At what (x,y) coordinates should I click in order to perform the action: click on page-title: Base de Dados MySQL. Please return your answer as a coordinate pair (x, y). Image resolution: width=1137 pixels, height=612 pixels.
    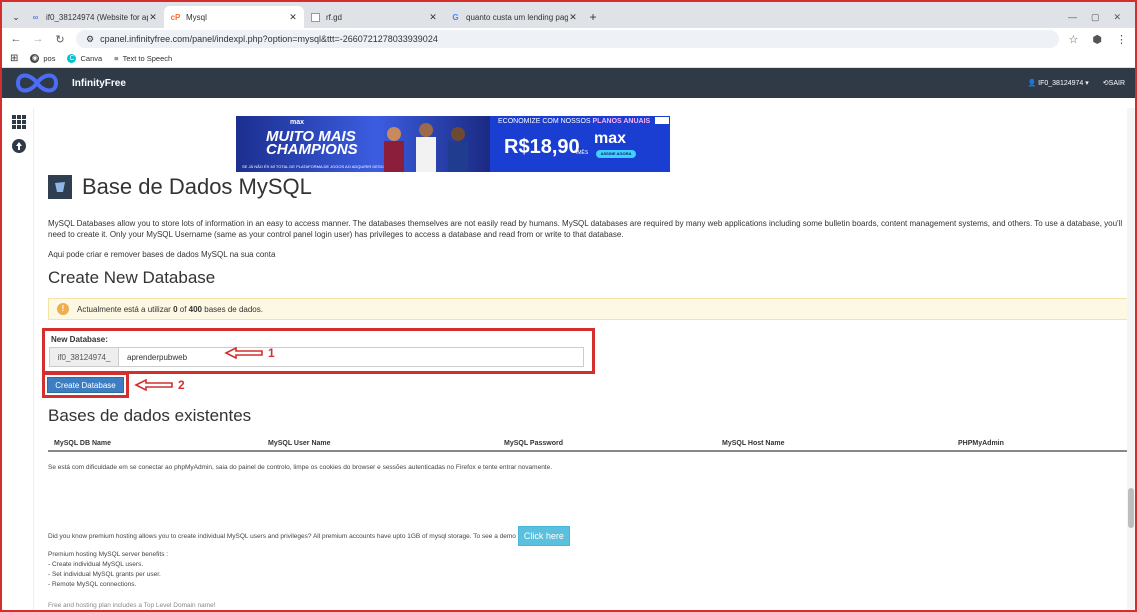
    Looking at the image, I should click on (180, 187).